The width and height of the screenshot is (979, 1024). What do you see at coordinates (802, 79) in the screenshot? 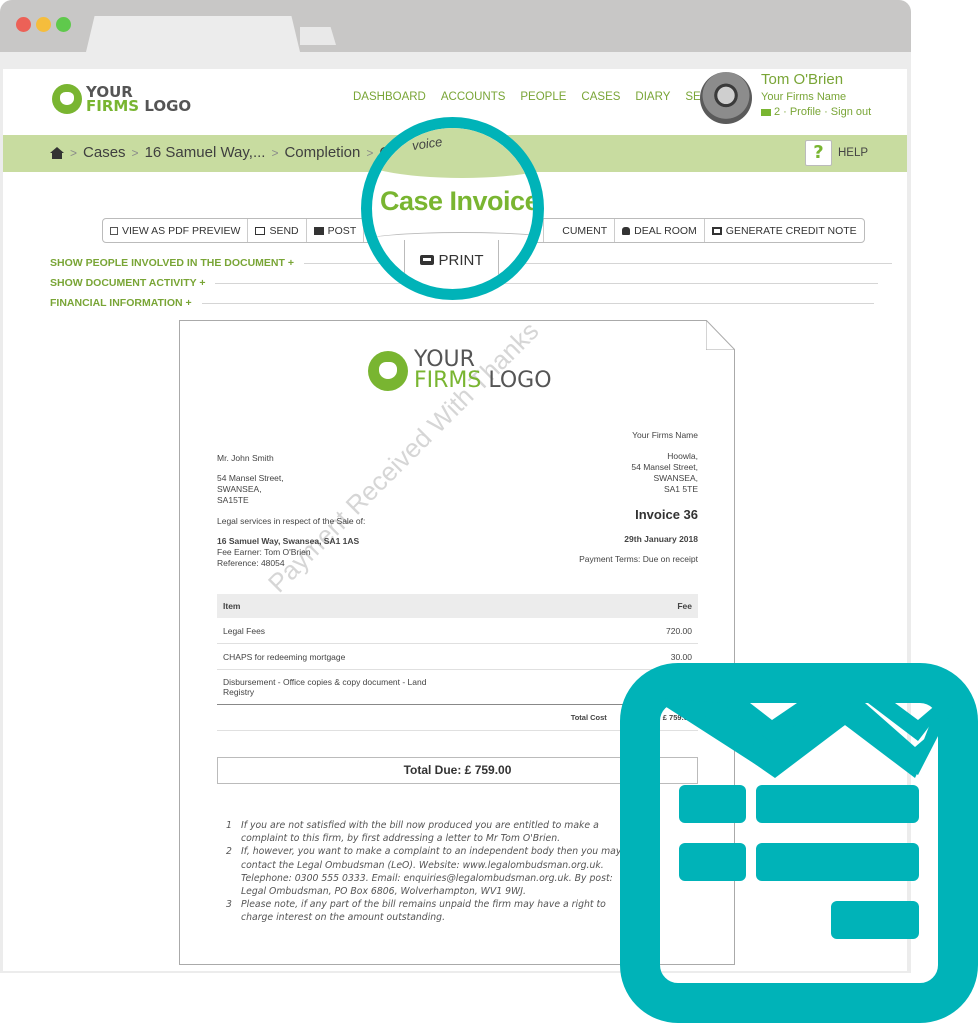
I see `user-name: Tom O'Brien` at bounding box center [802, 79].